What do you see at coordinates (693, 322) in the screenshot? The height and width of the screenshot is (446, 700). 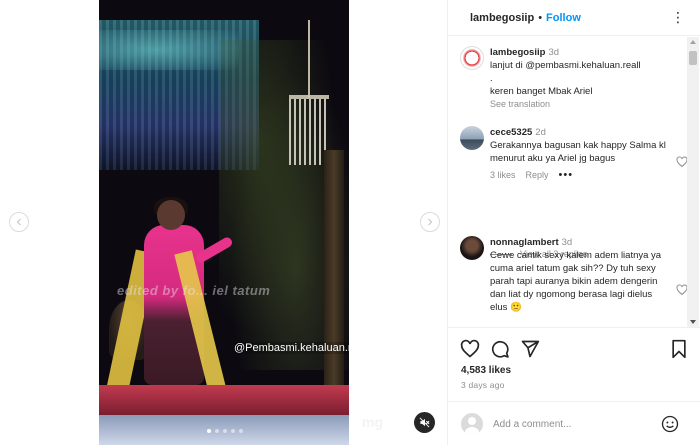 I see `scroll-down-arrow-icon` at bounding box center [693, 322].